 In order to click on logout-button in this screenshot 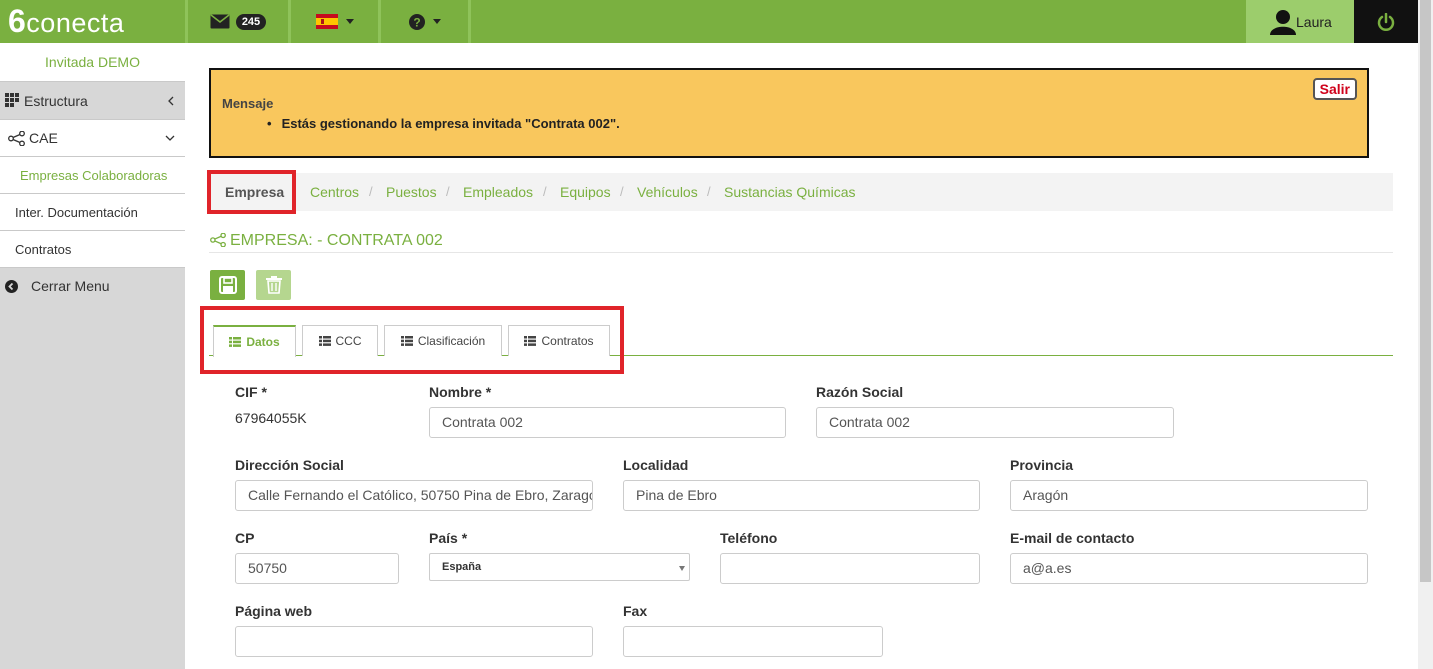, I will do `click(1386, 21)`.